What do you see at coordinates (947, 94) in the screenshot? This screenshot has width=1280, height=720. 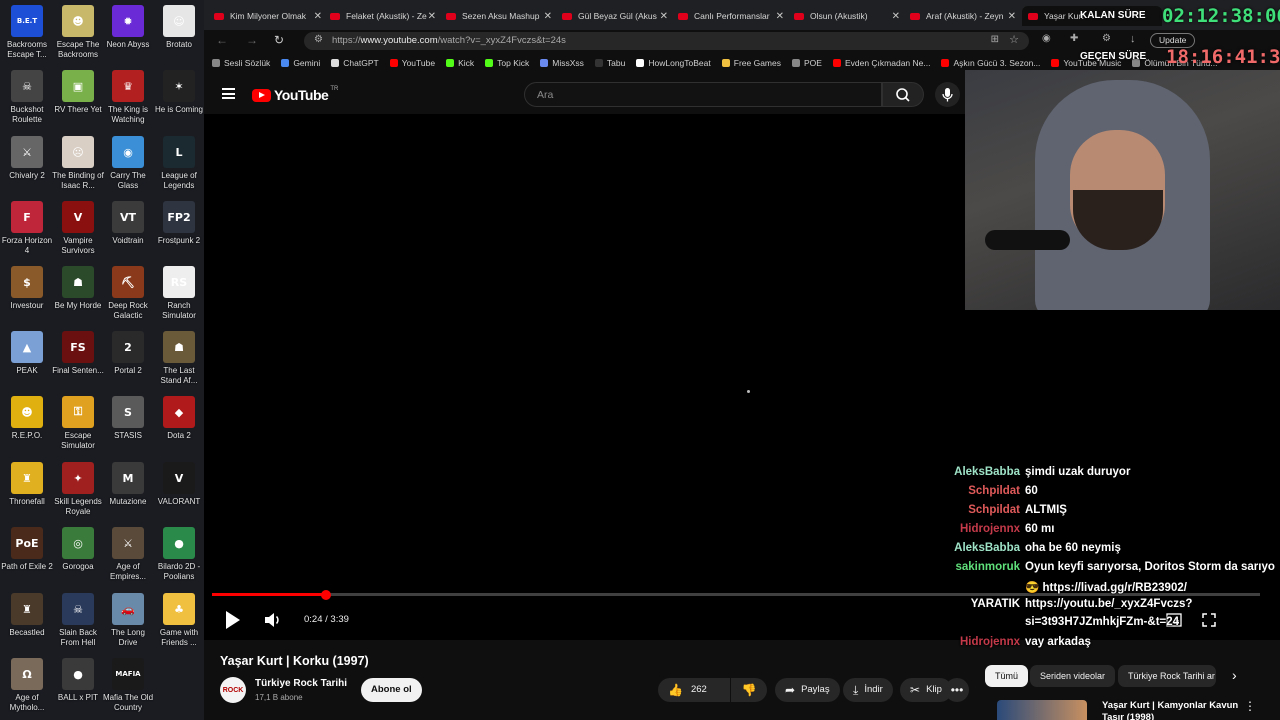 I see `voice-search-button` at bounding box center [947, 94].